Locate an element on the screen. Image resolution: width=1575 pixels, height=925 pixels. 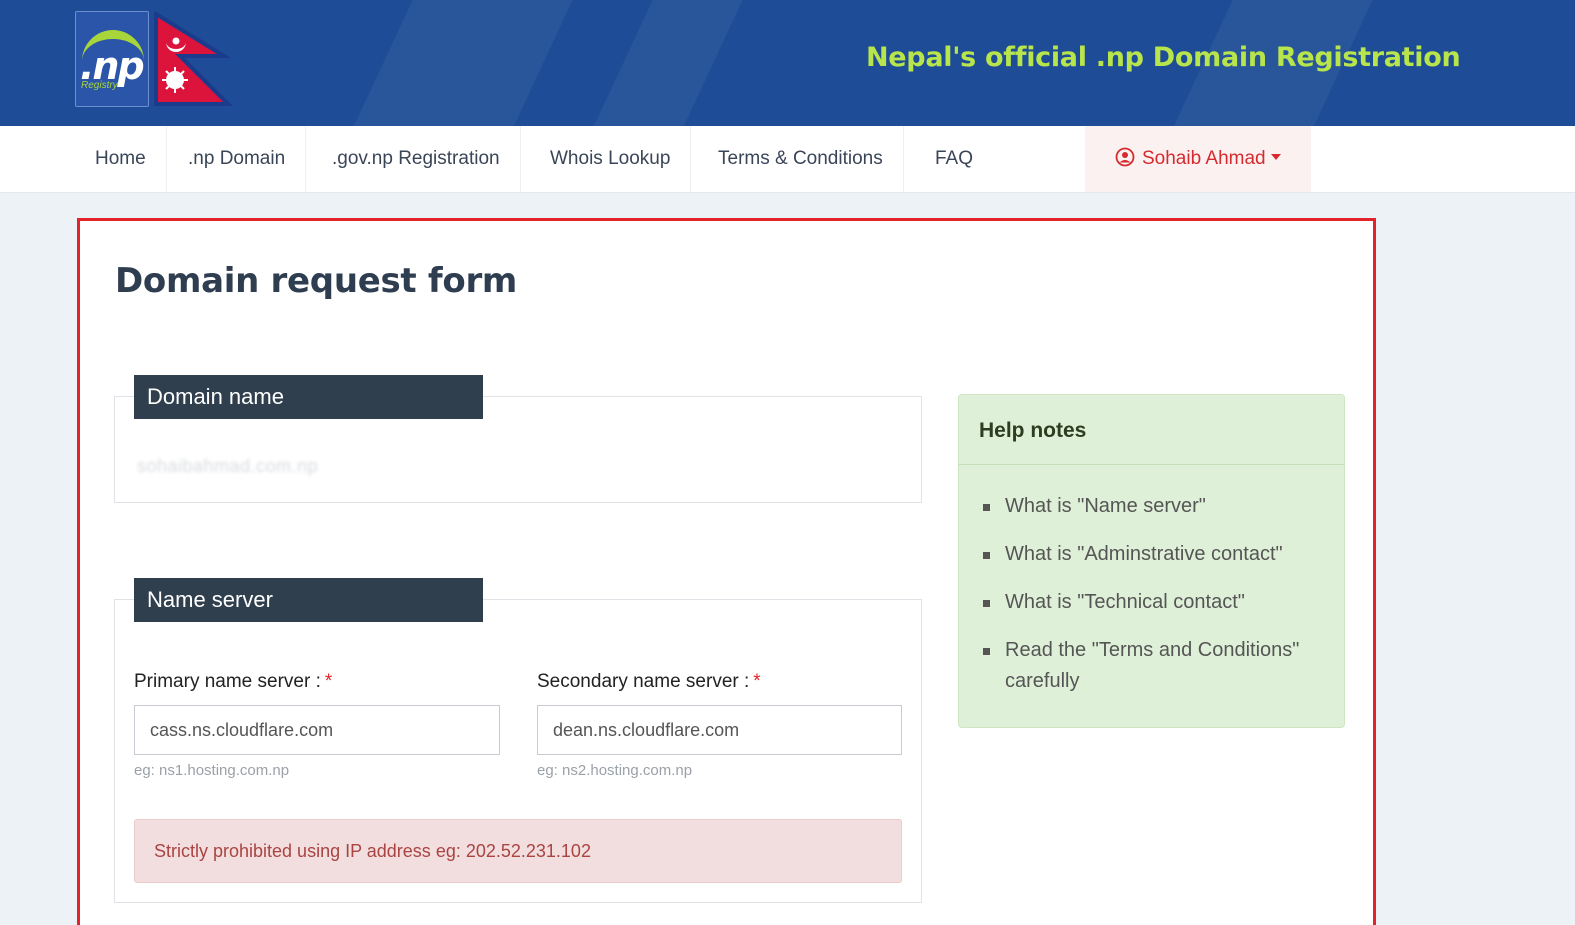
nav-home: Home is located at coordinates (121, 159).